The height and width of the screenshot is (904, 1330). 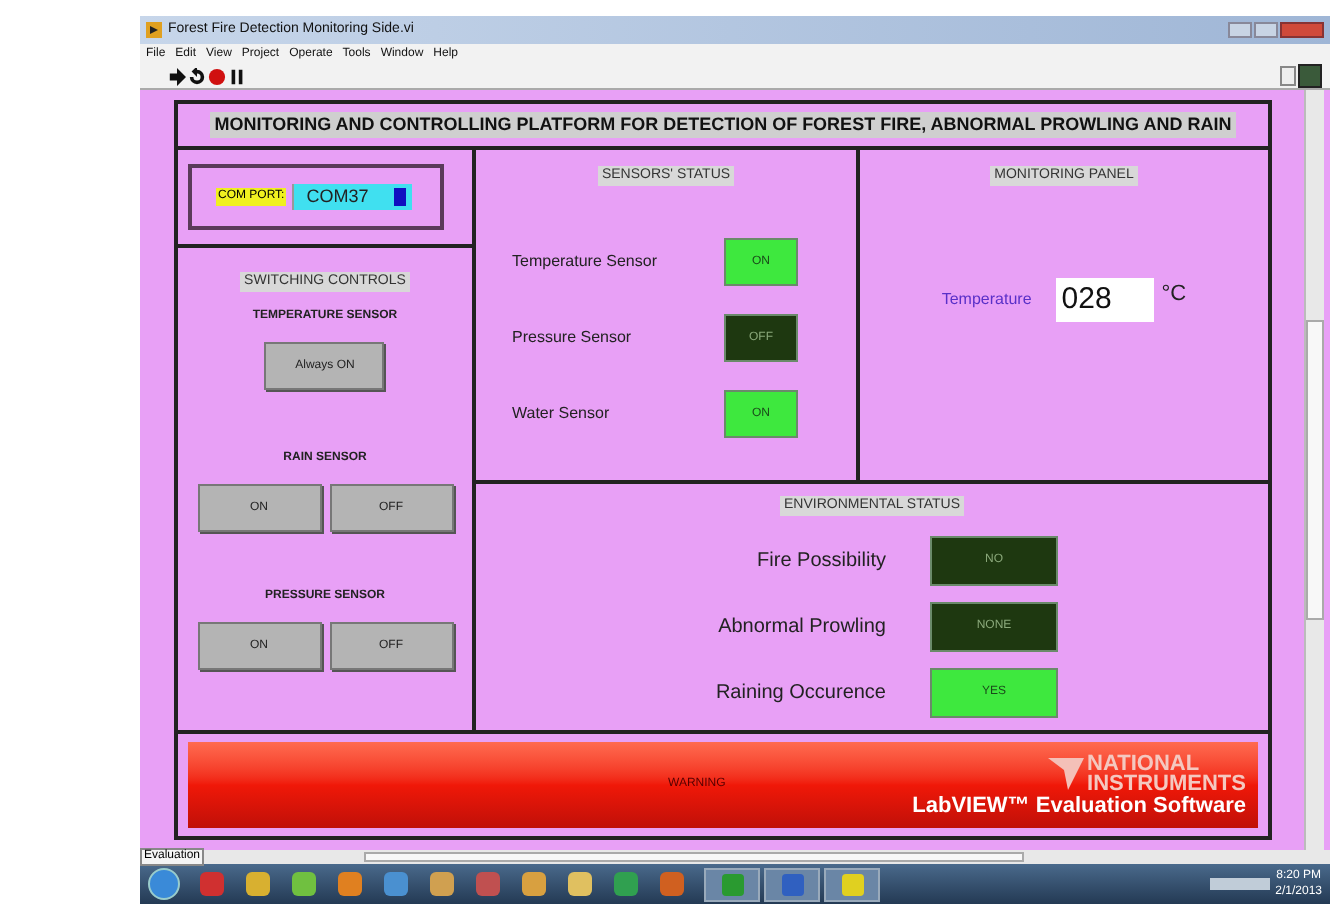 I want to click on status-label: Raining Occurence, so click(x=799, y=694).